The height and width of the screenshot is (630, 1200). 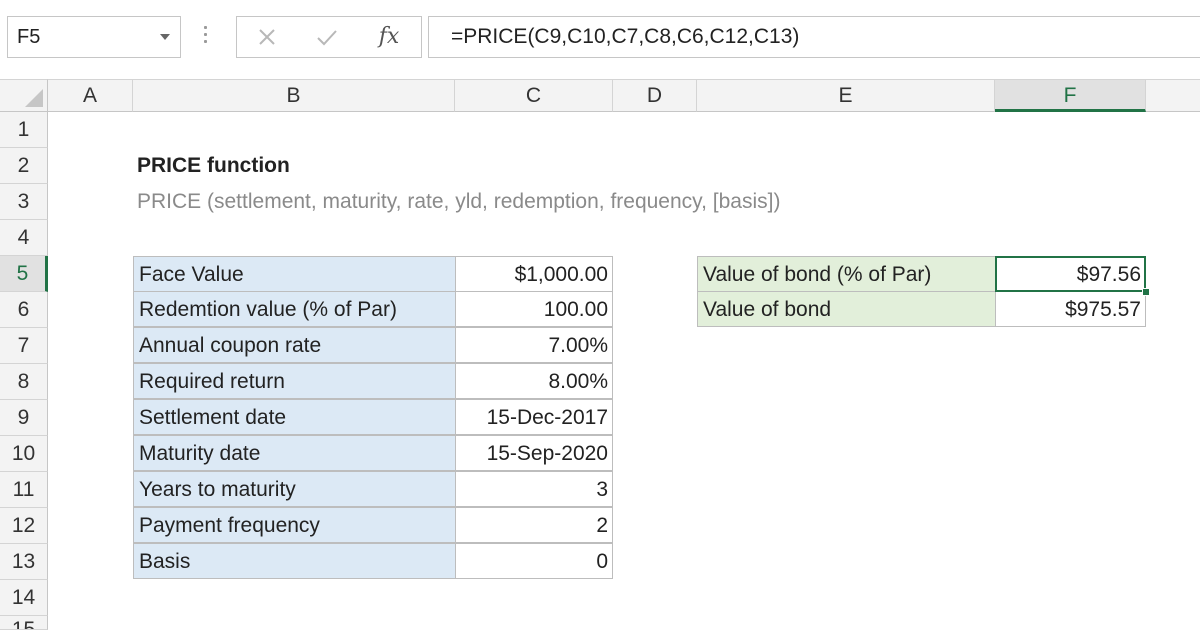 I want to click on formula-bar: F5 fx =PRICE(C9,C10,C7,C8,C6,C12,C13), so click(x=600, y=40).